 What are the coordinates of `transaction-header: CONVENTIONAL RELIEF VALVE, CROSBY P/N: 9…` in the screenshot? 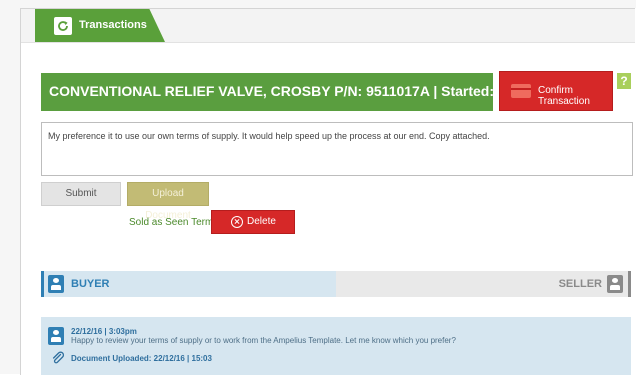 It's located at (296, 92).